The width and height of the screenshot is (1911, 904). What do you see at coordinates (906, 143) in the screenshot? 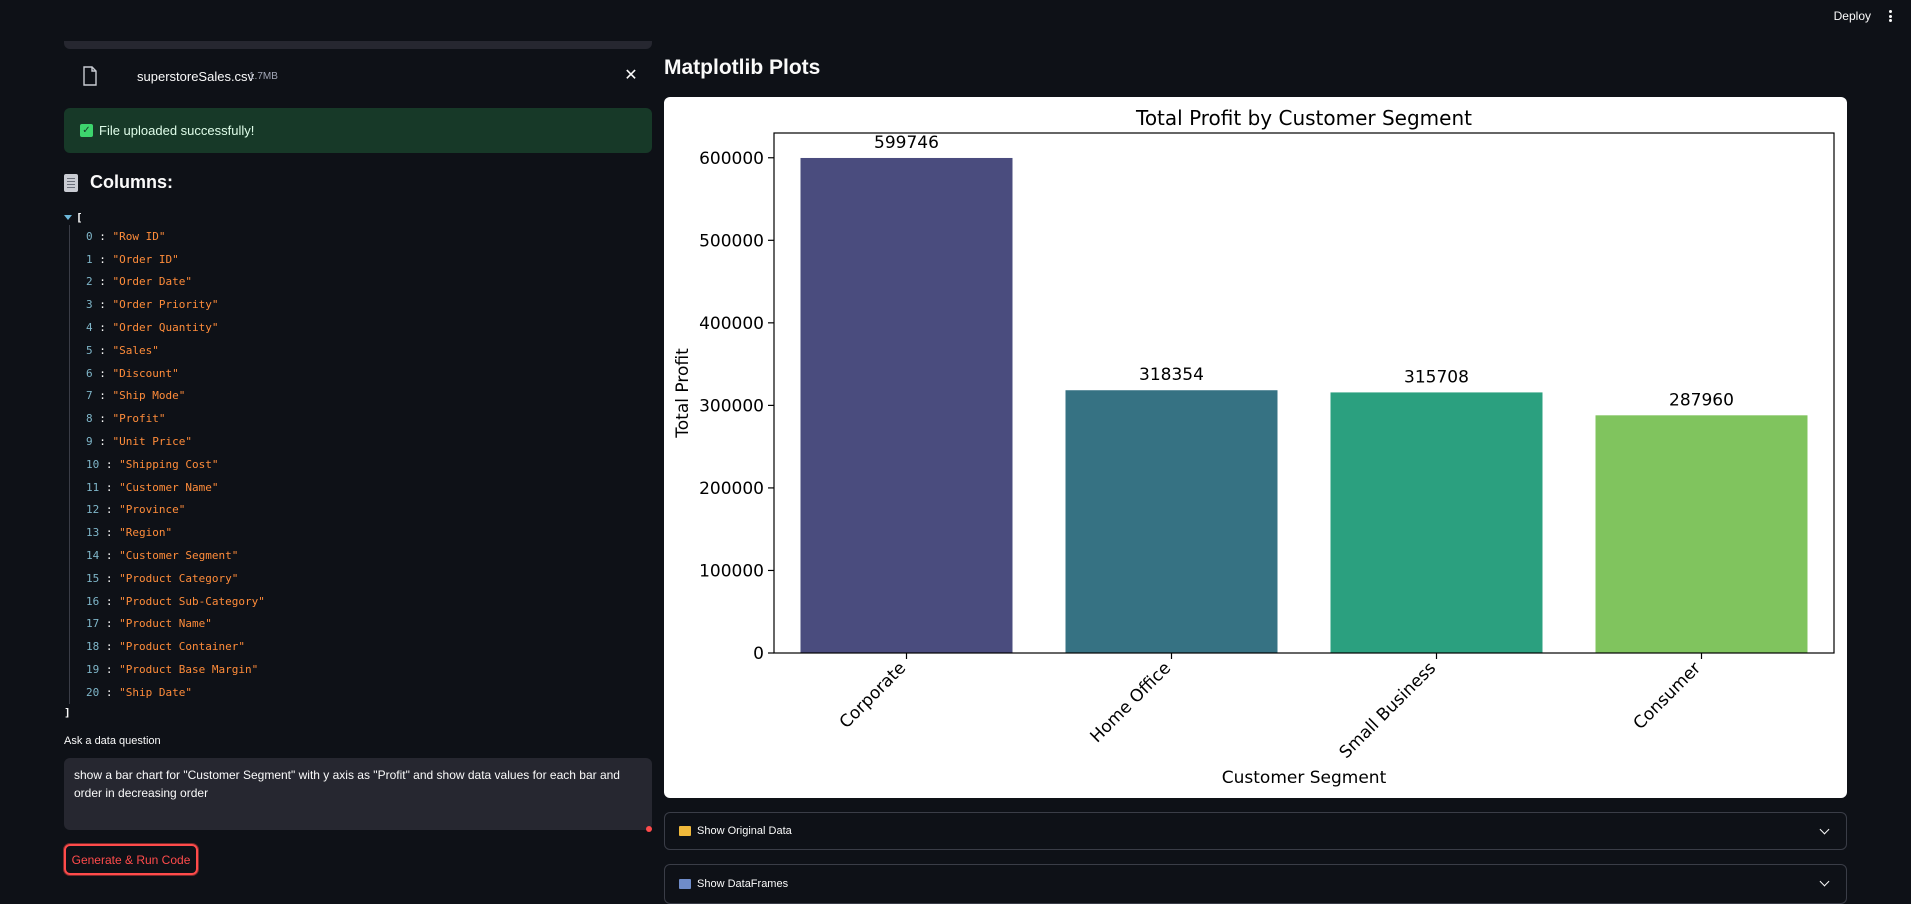
I see `data-label: 599746` at bounding box center [906, 143].